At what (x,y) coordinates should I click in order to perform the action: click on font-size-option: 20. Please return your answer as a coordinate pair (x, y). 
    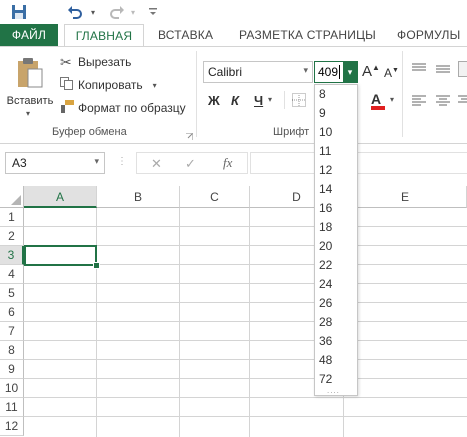
    Looking at the image, I should click on (336, 246).